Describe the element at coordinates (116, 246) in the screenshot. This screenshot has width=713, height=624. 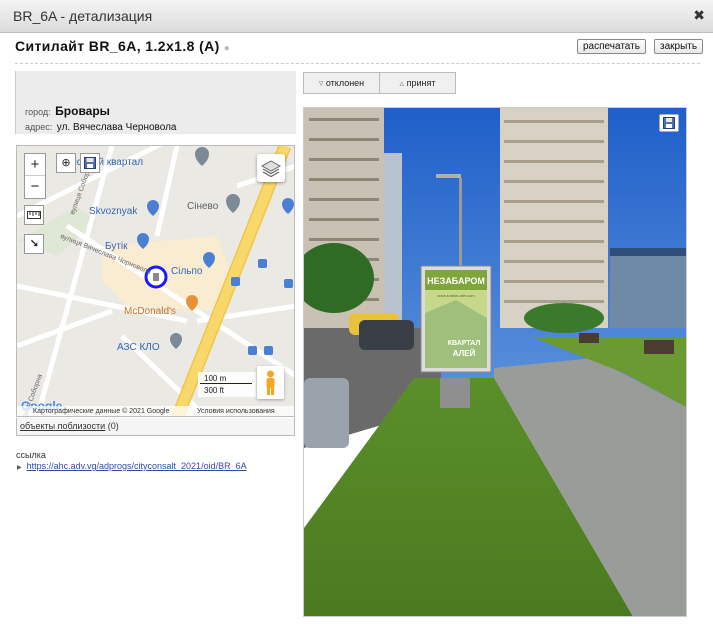
I see `map-label-butik: Бутік` at that location.